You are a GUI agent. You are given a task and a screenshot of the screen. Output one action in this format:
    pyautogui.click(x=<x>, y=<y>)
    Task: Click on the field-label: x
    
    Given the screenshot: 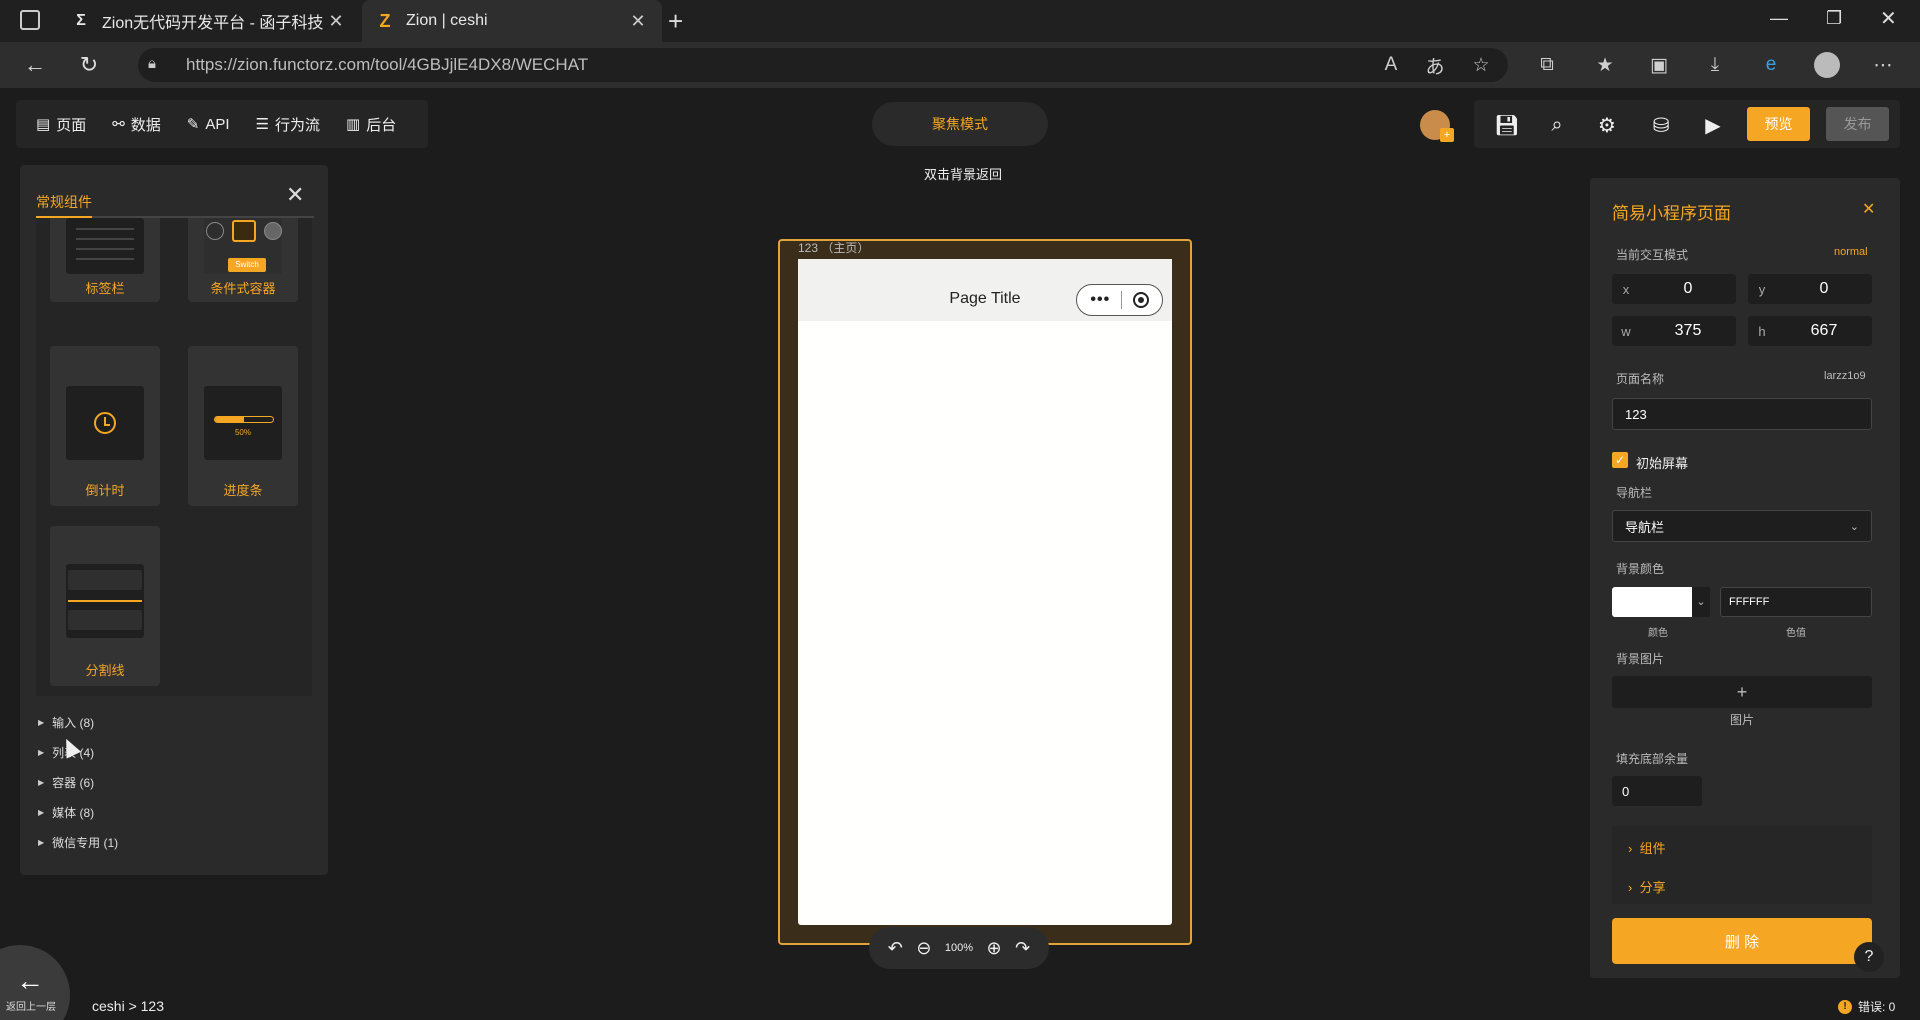 What is the action you would take?
    pyautogui.click(x=1626, y=289)
    